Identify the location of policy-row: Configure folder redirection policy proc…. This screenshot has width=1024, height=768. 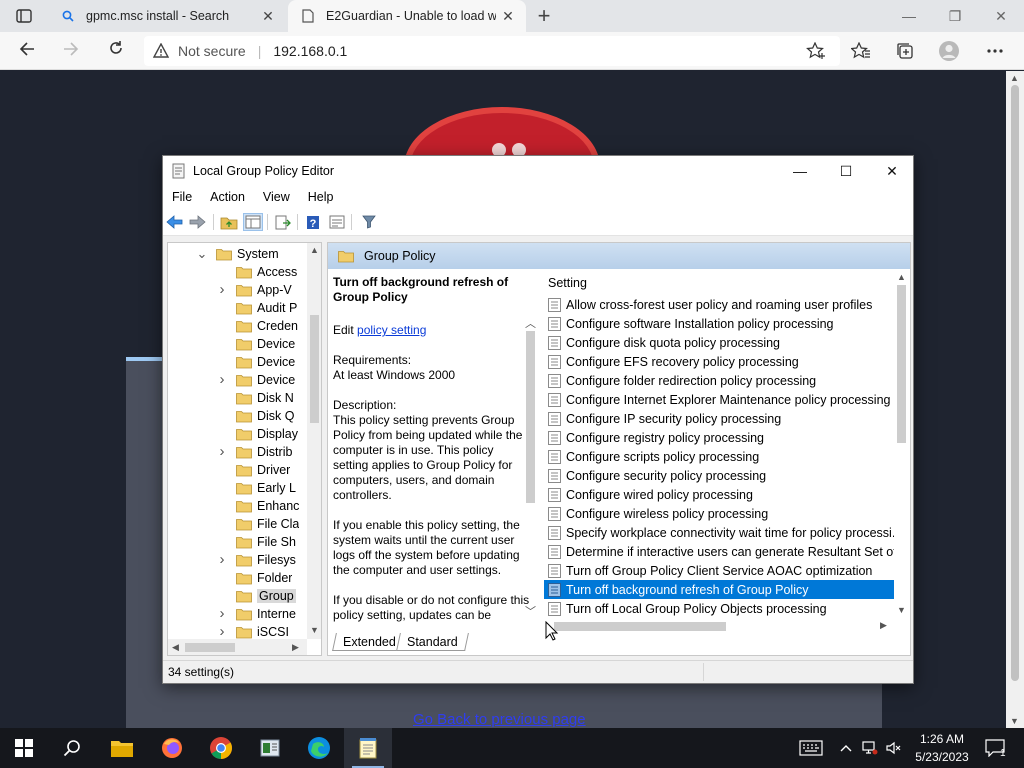
(719, 380).